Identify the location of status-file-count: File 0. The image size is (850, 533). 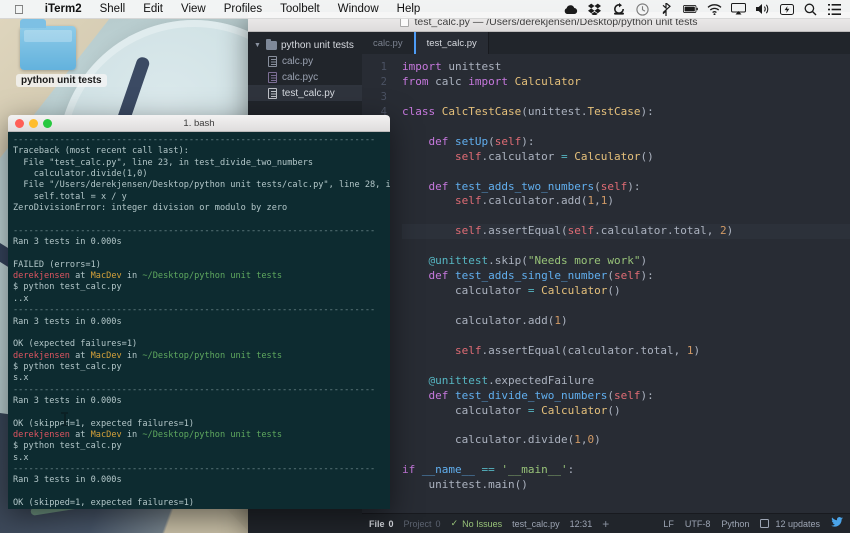
(381, 524).